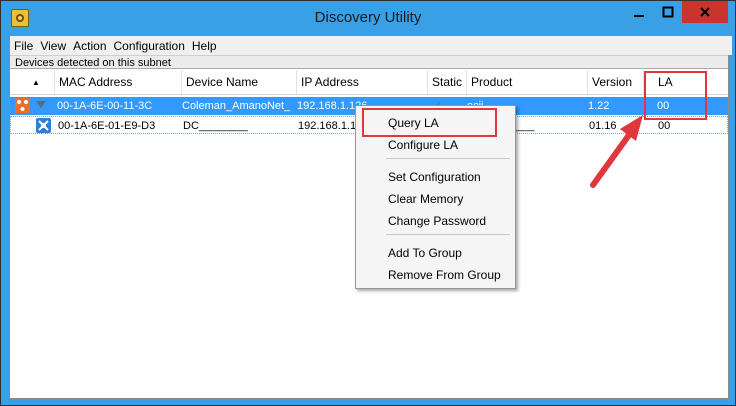 The width and height of the screenshot is (736, 406). Describe the element at coordinates (616, 151) in the screenshot. I see `annotation-arrow-icon` at that location.